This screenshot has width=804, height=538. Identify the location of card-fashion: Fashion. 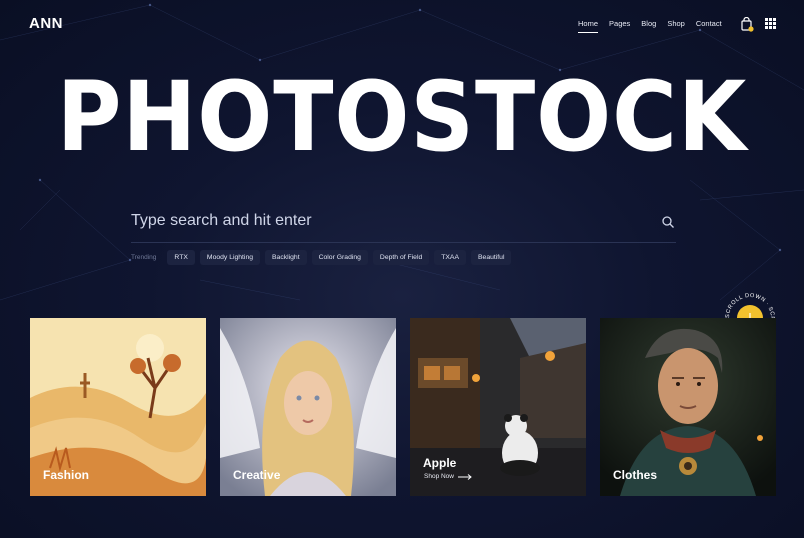
(118, 407).